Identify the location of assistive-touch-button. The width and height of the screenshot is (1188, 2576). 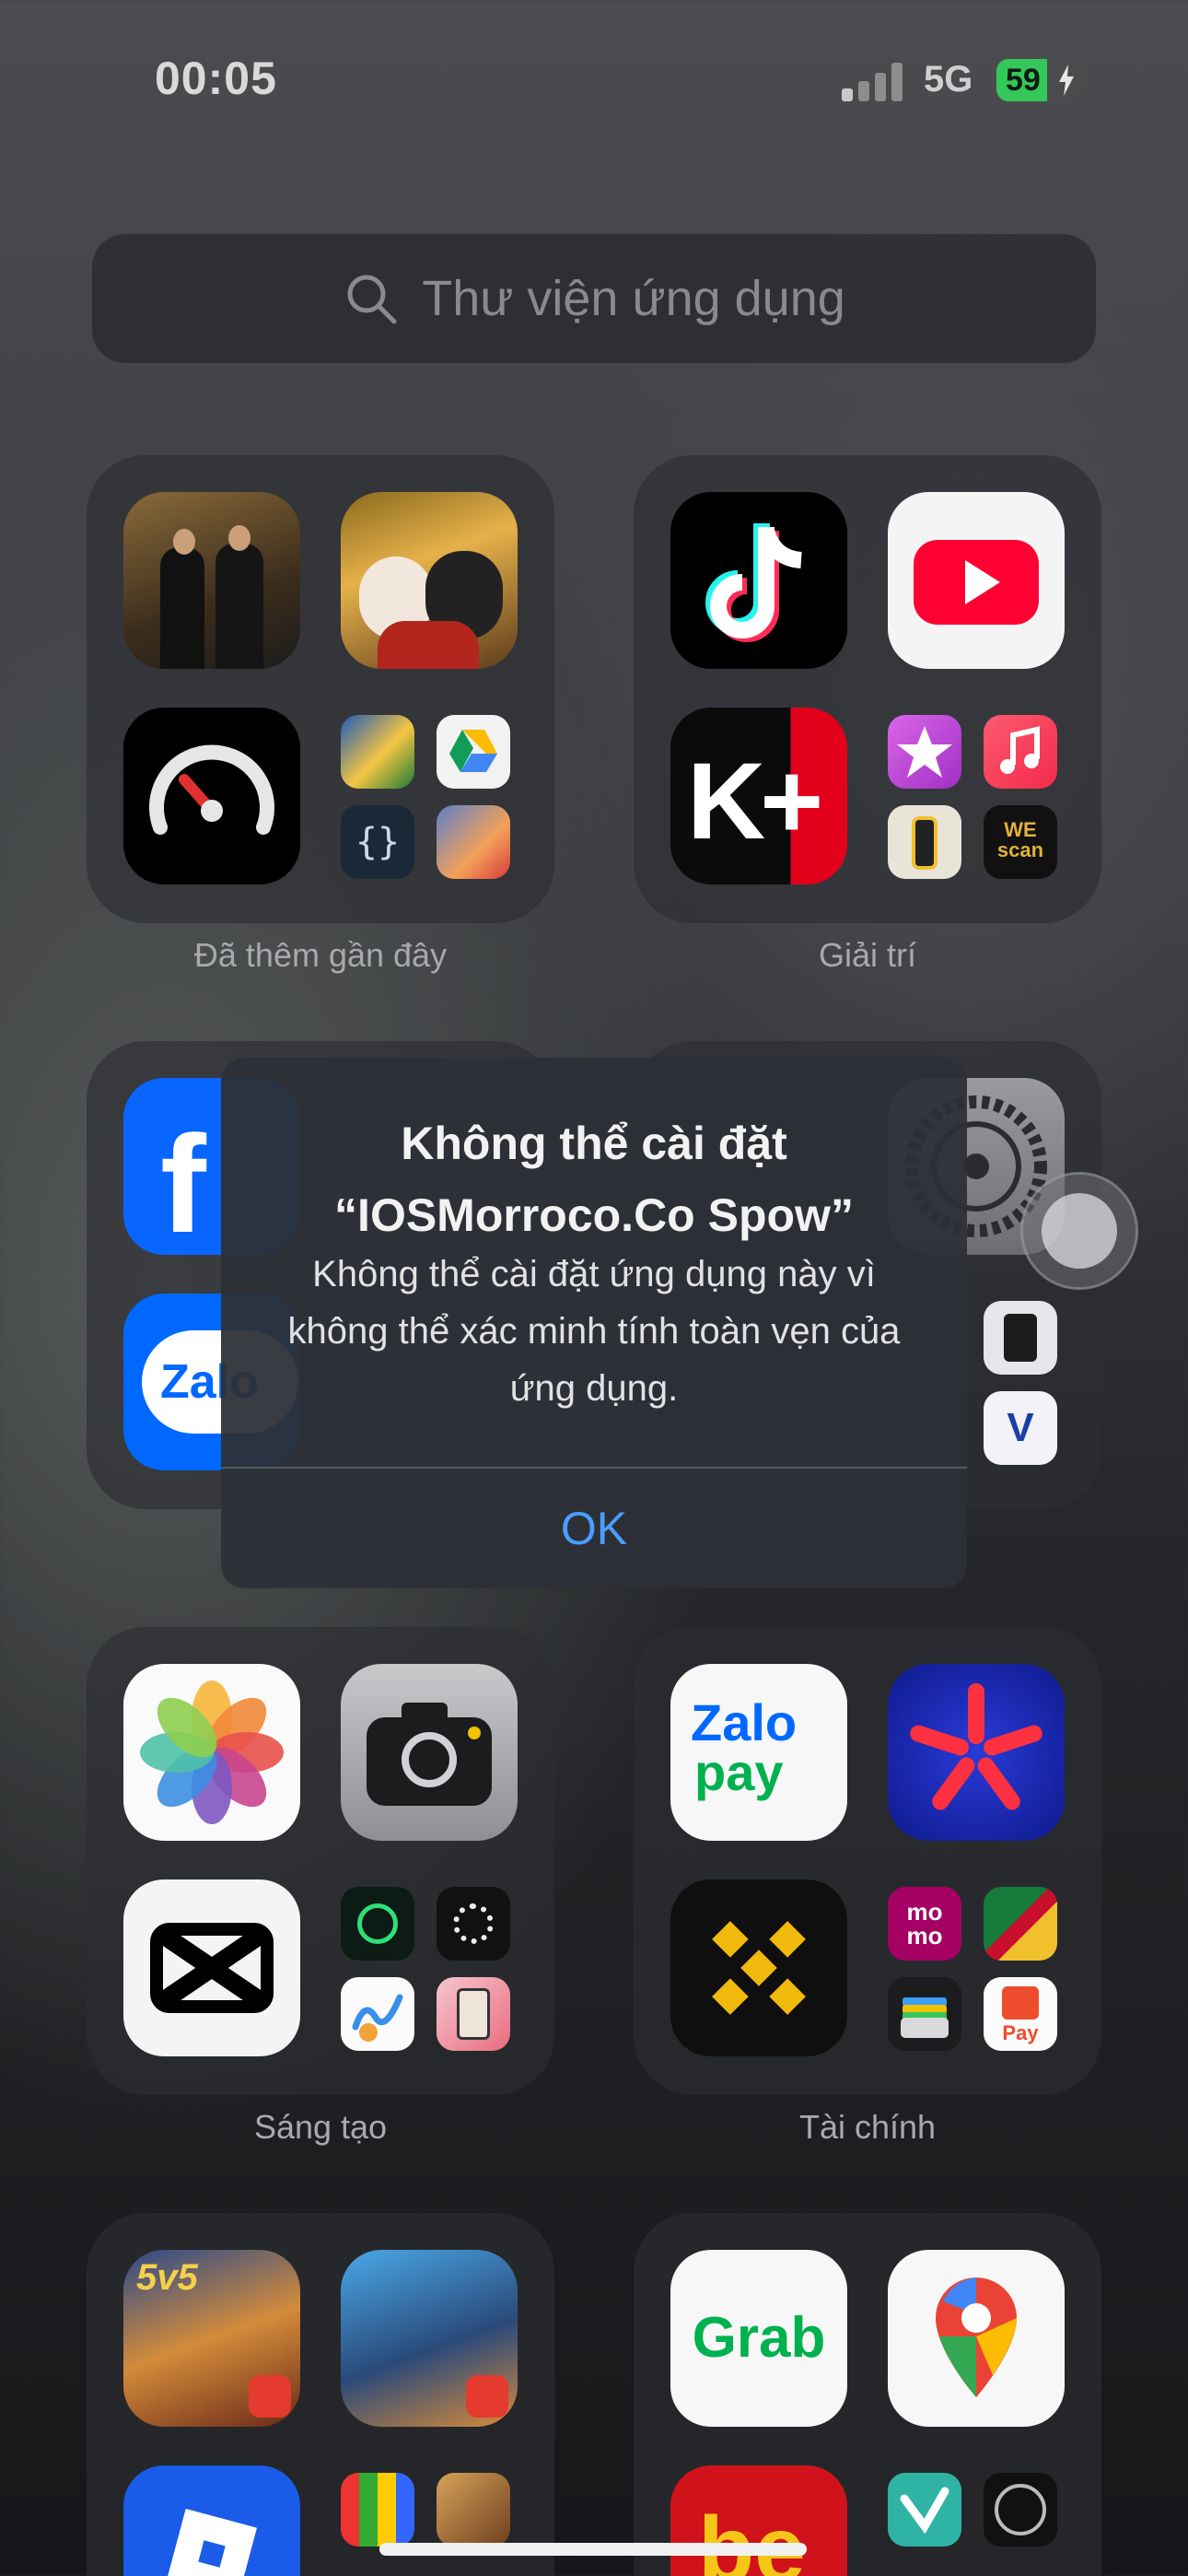
(1079, 1231).